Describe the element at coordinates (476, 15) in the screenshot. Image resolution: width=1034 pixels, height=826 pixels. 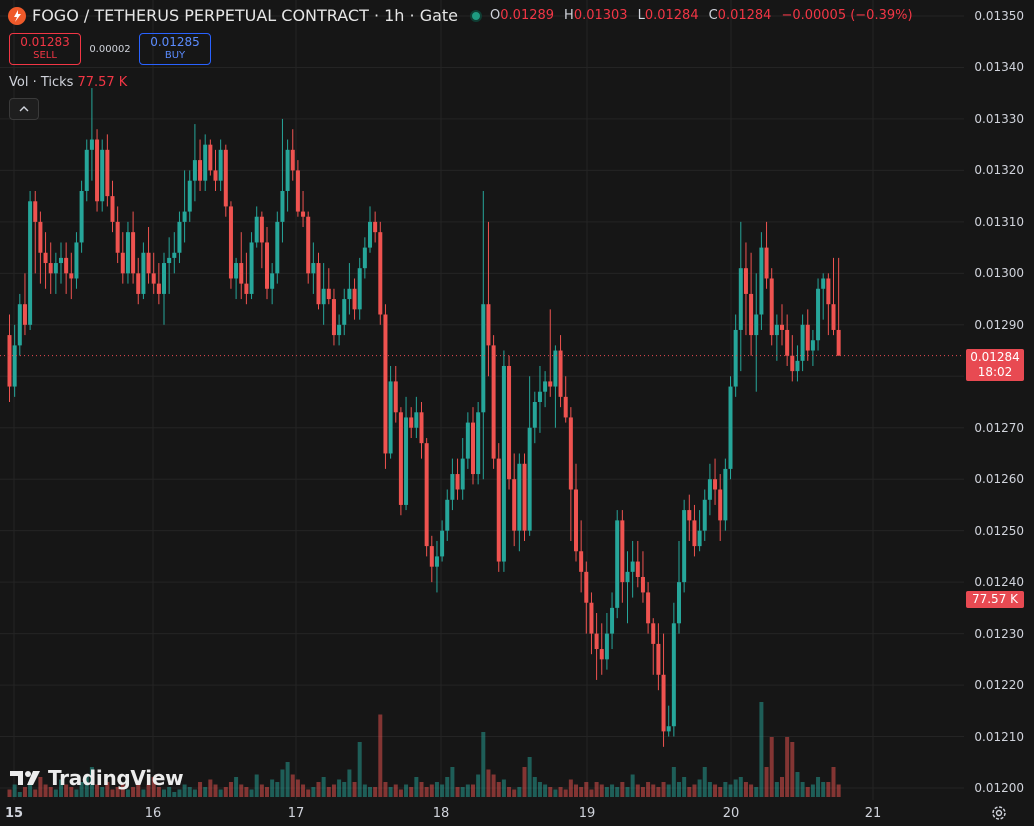
I see `market-status-icon` at that location.